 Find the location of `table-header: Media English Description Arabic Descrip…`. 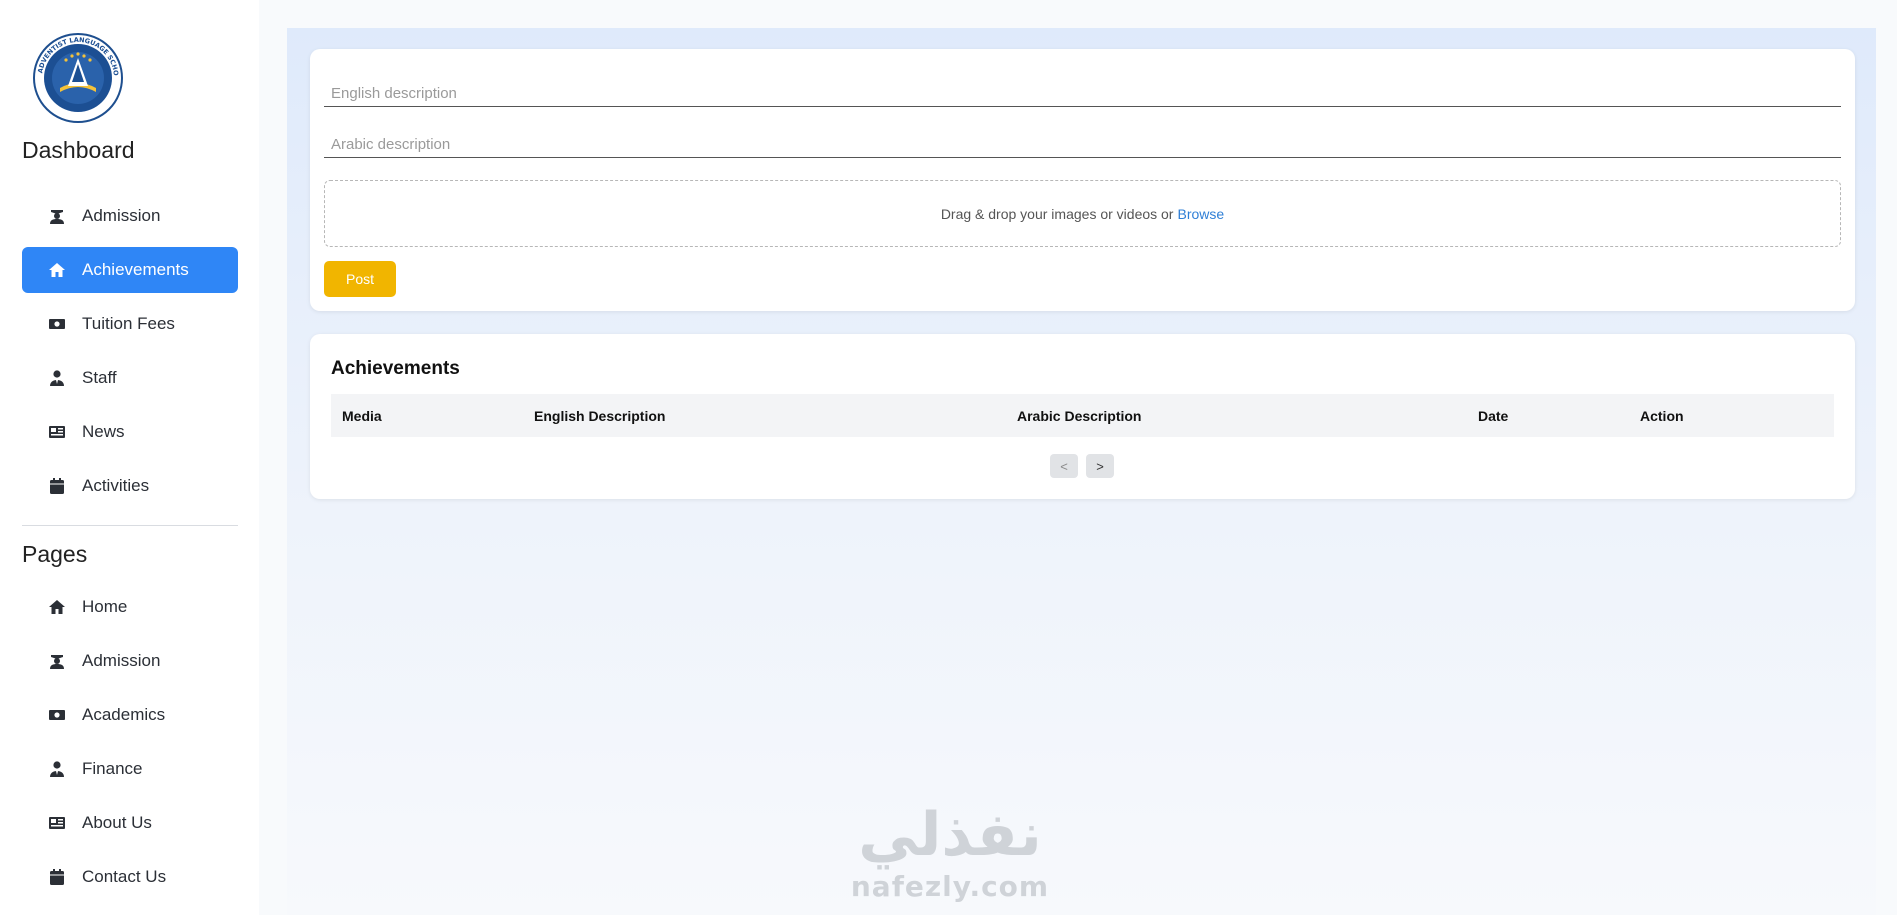

table-header: Media English Description Arabic Descrip… is located at coordinates (1082, 415).